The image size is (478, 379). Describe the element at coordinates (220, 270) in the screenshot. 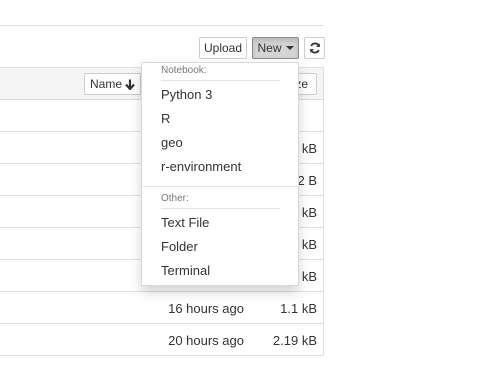

I see `menu-item-terminal: Terminal` at that location.